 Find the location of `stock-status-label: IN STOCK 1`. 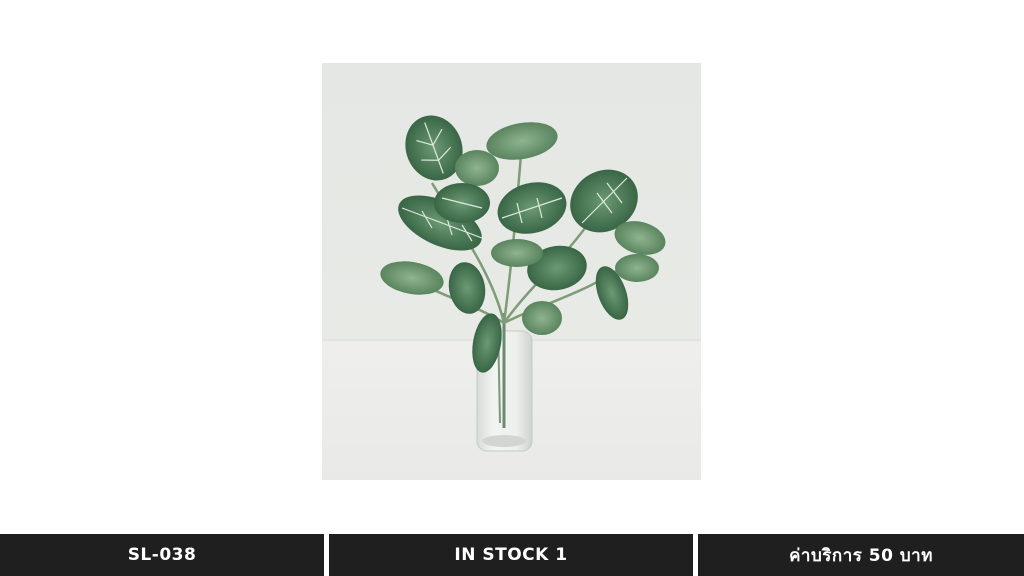

stock-status-label: IN STOCK 1 is located at coordinates (511, 555).